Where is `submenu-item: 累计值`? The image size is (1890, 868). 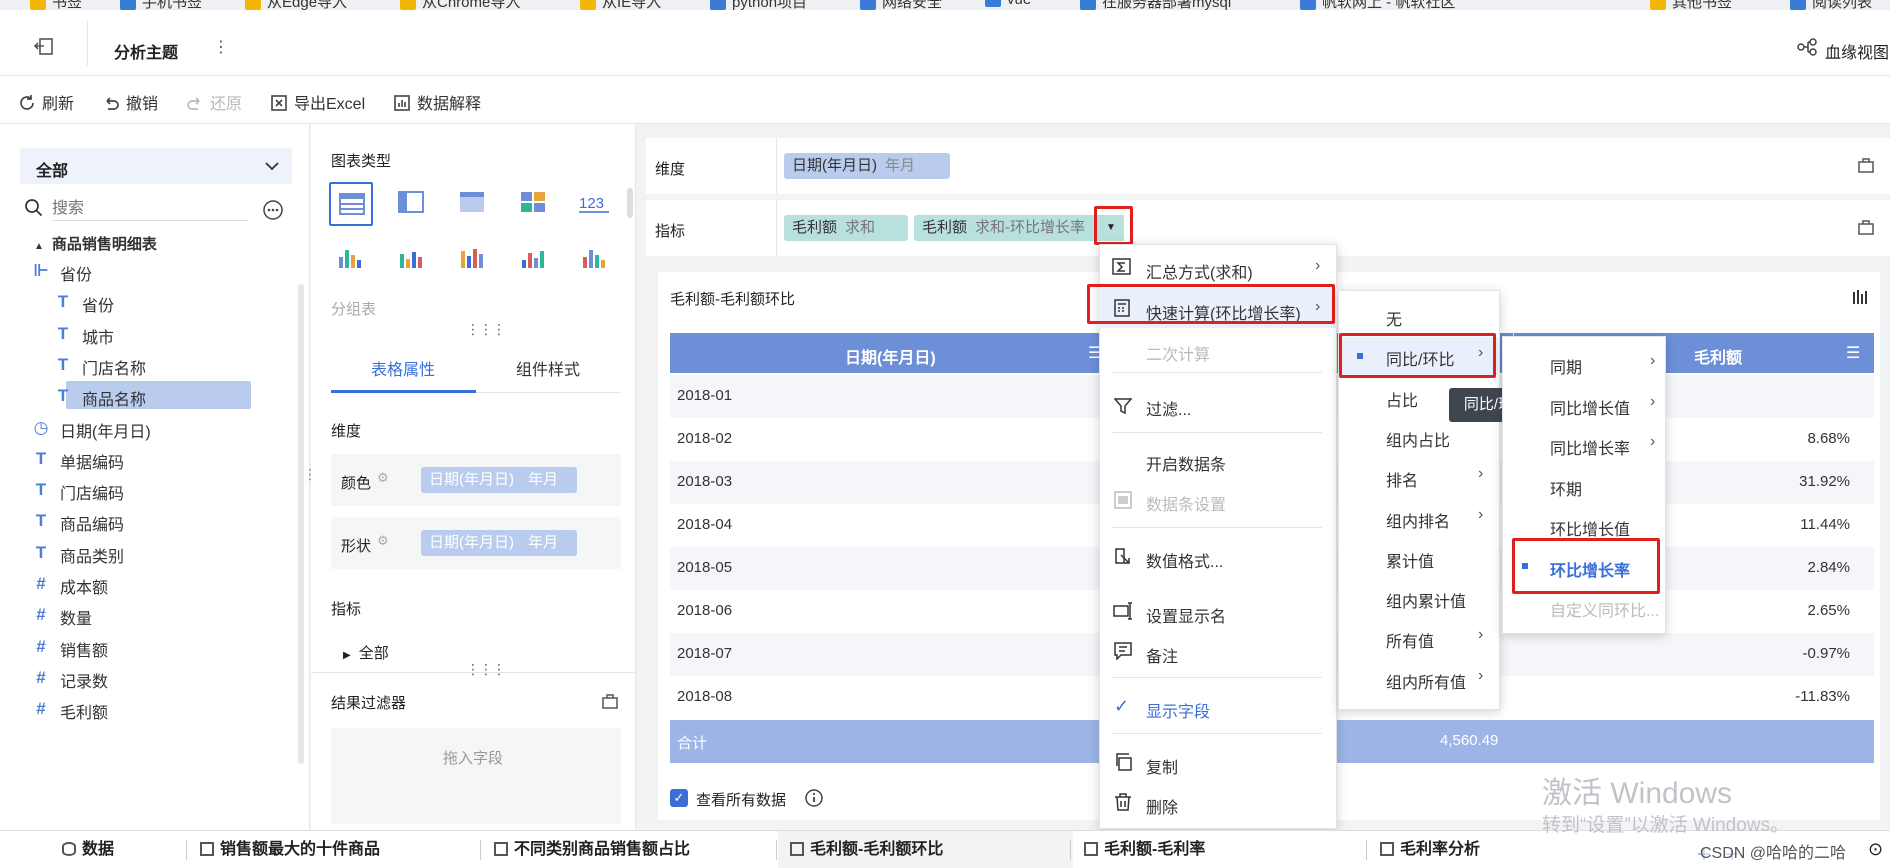
submenu-item: 累计值 is located at coordinates (1410, 560).